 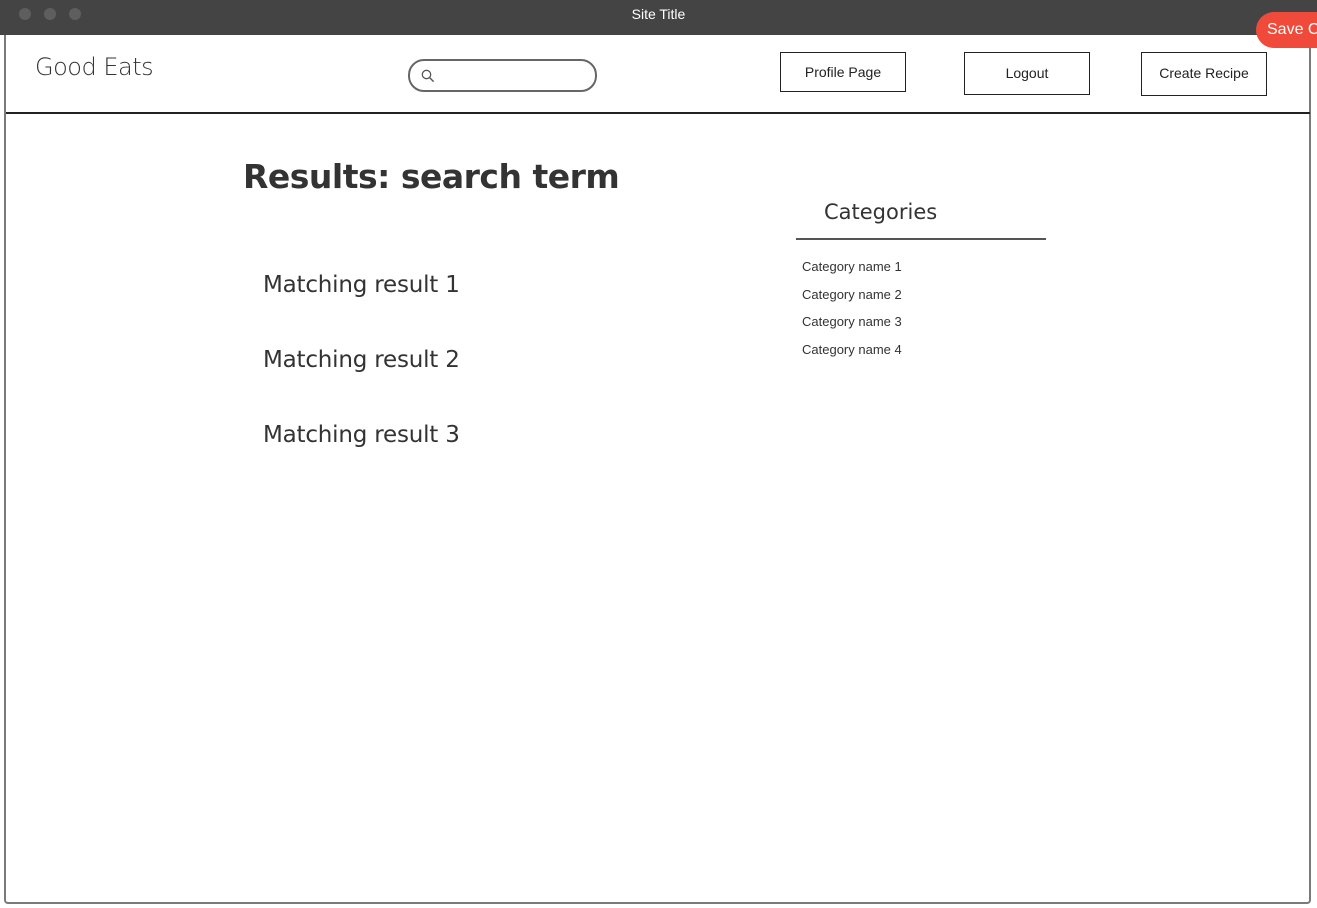 I want to click on window-titlebar: Site Title, so click(x=658, y=17).